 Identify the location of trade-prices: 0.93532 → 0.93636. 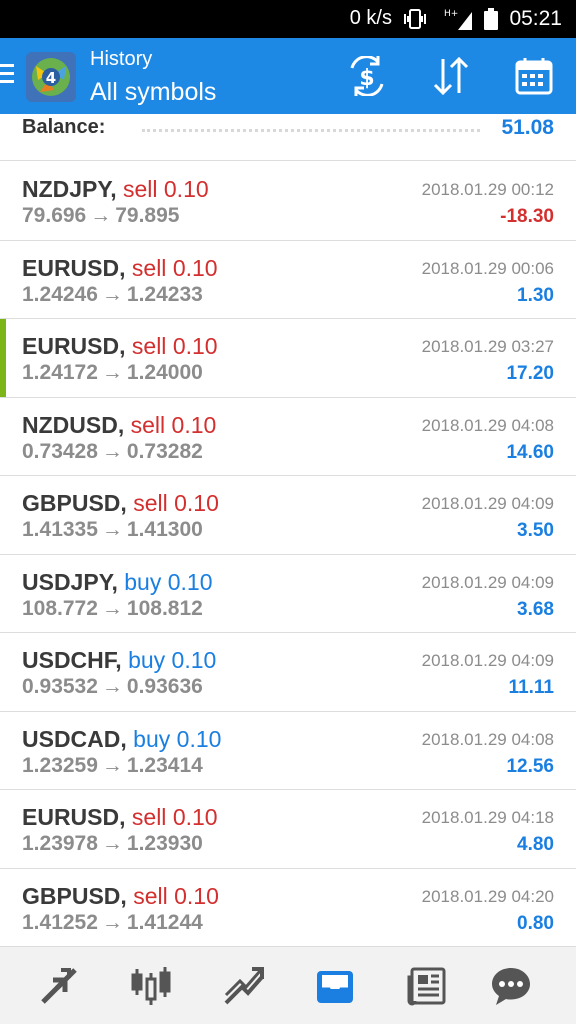
(112, 687).